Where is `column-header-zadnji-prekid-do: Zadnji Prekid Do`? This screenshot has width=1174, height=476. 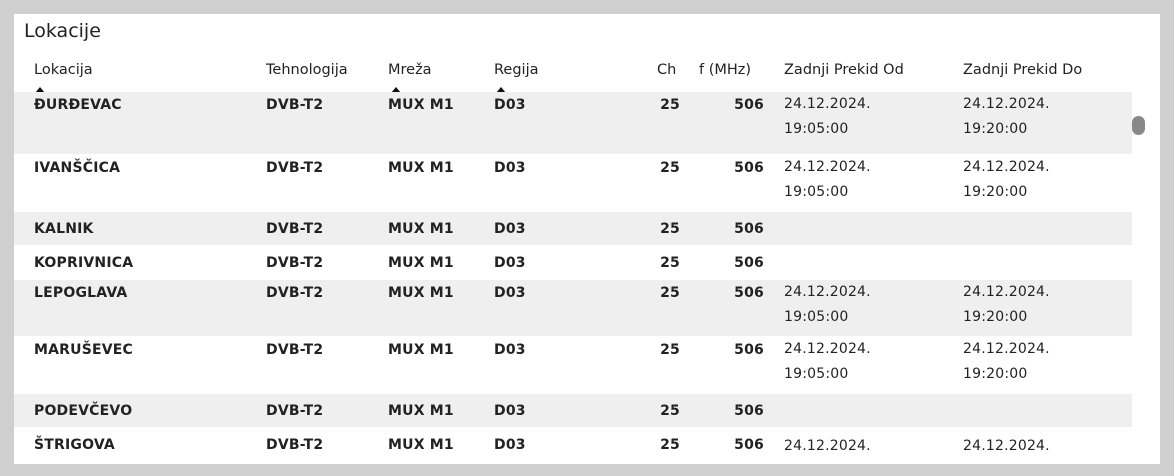
column-header-zadnji-prekid-do: Zadnji Prekid Do is located at coordinates (1022, 70).